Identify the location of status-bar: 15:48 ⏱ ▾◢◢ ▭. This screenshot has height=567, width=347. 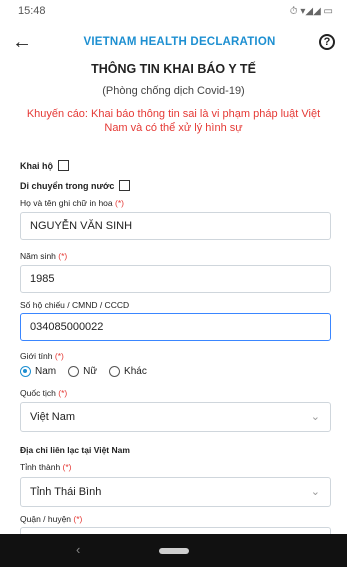
(173, 11).